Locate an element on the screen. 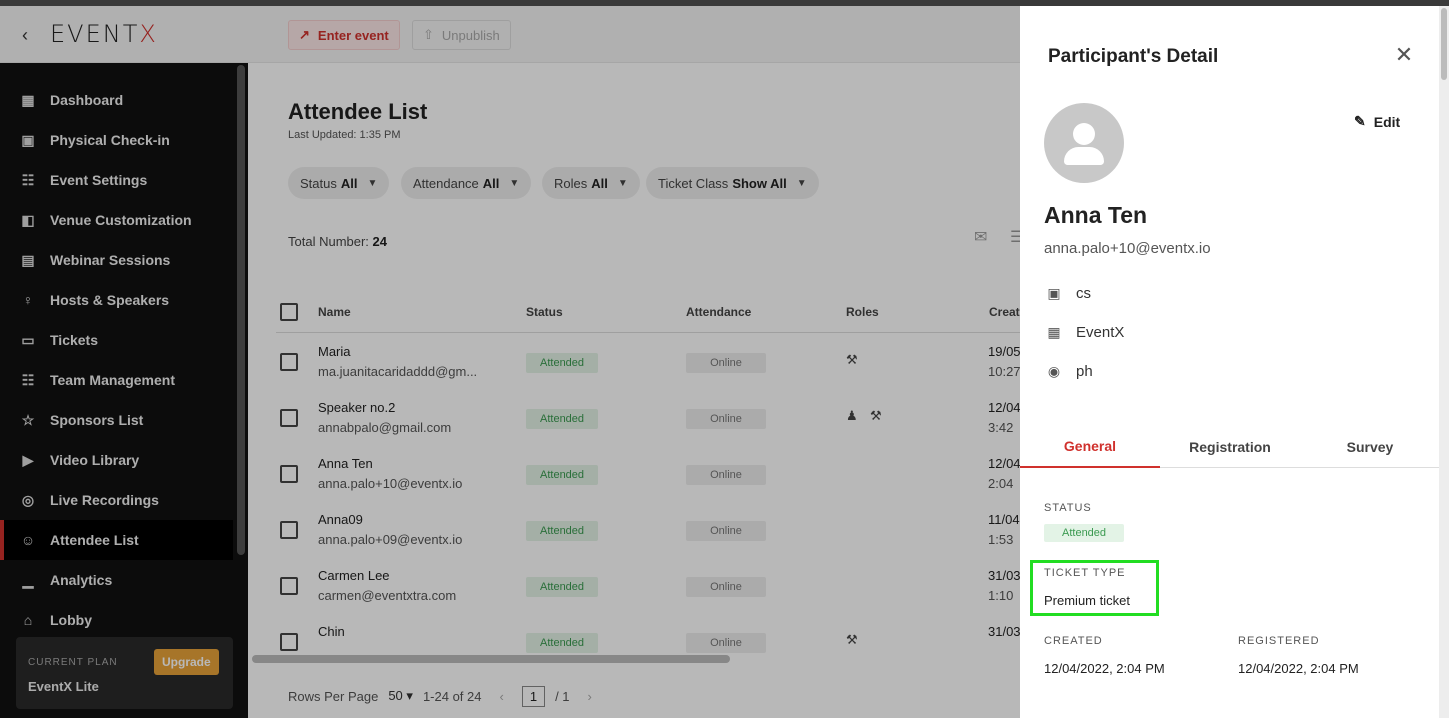 The height and width of the screenshot is (718, 1449). sidebar-item-live-recordings: ◎ Live Recordings is located at coordinates (116, 500).